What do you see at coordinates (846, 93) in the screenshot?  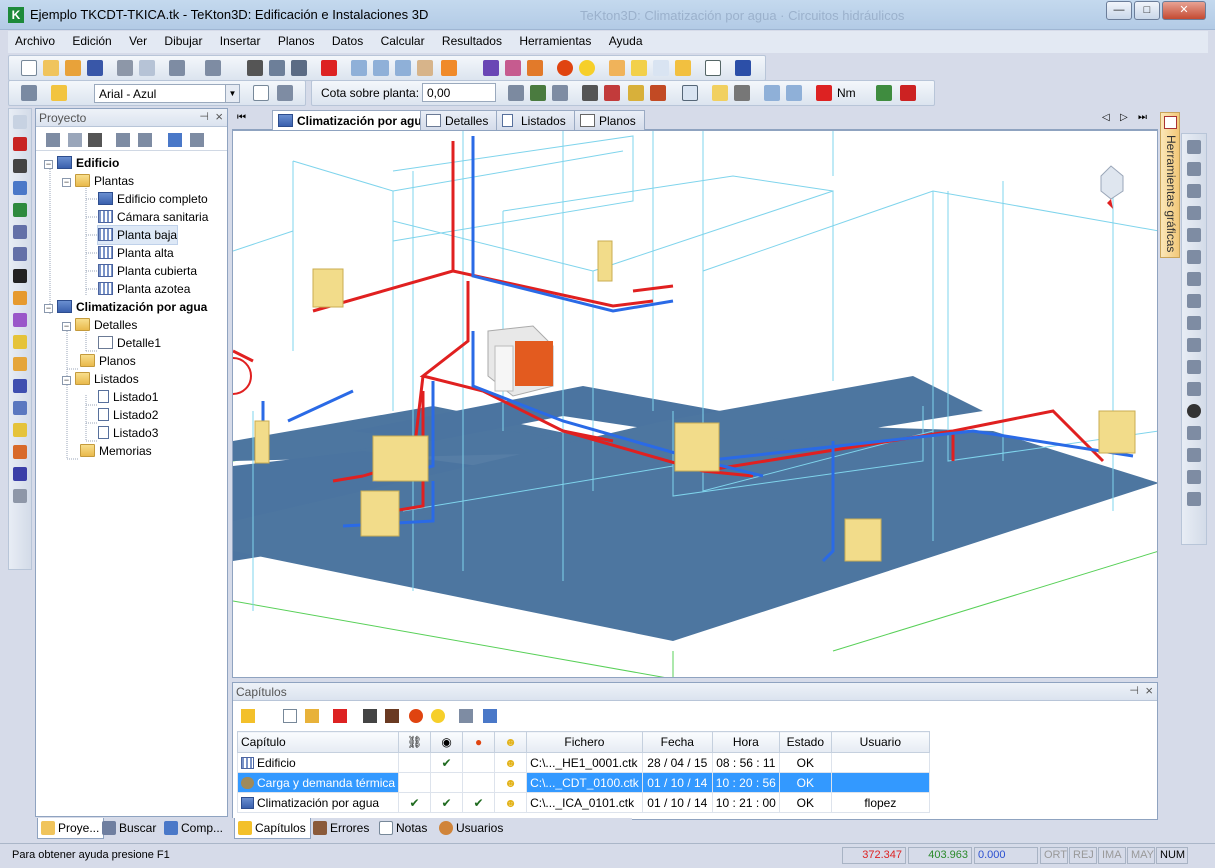 I see `nm-dropdown: Nm` at bounding box center [846, 93].